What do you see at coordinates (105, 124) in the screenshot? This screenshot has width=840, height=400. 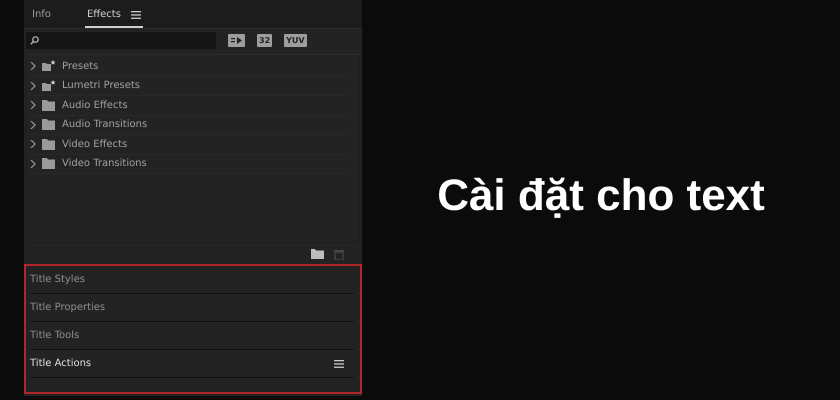 I see `tree-item-label: Audio Transitions` at bounding box center [105, 124].